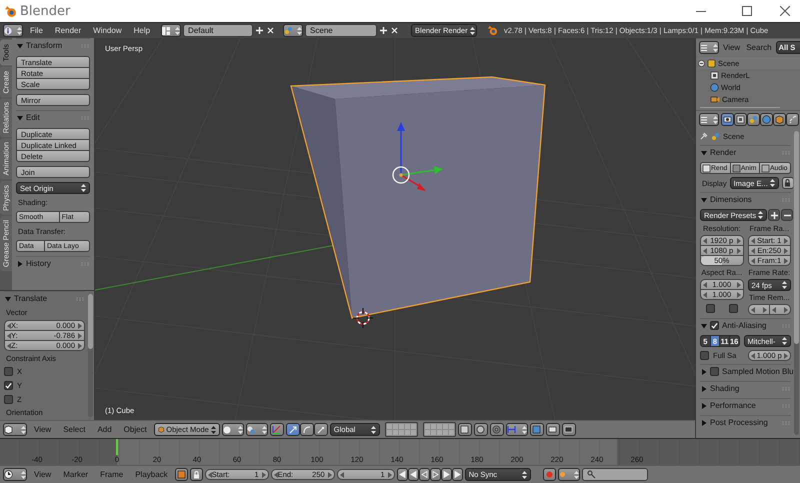 The image size is (800, 483). What do you see at coordinates (517, 429) in the screenshot?
I see `snap-dropdown` at bounding box center [517, 429].